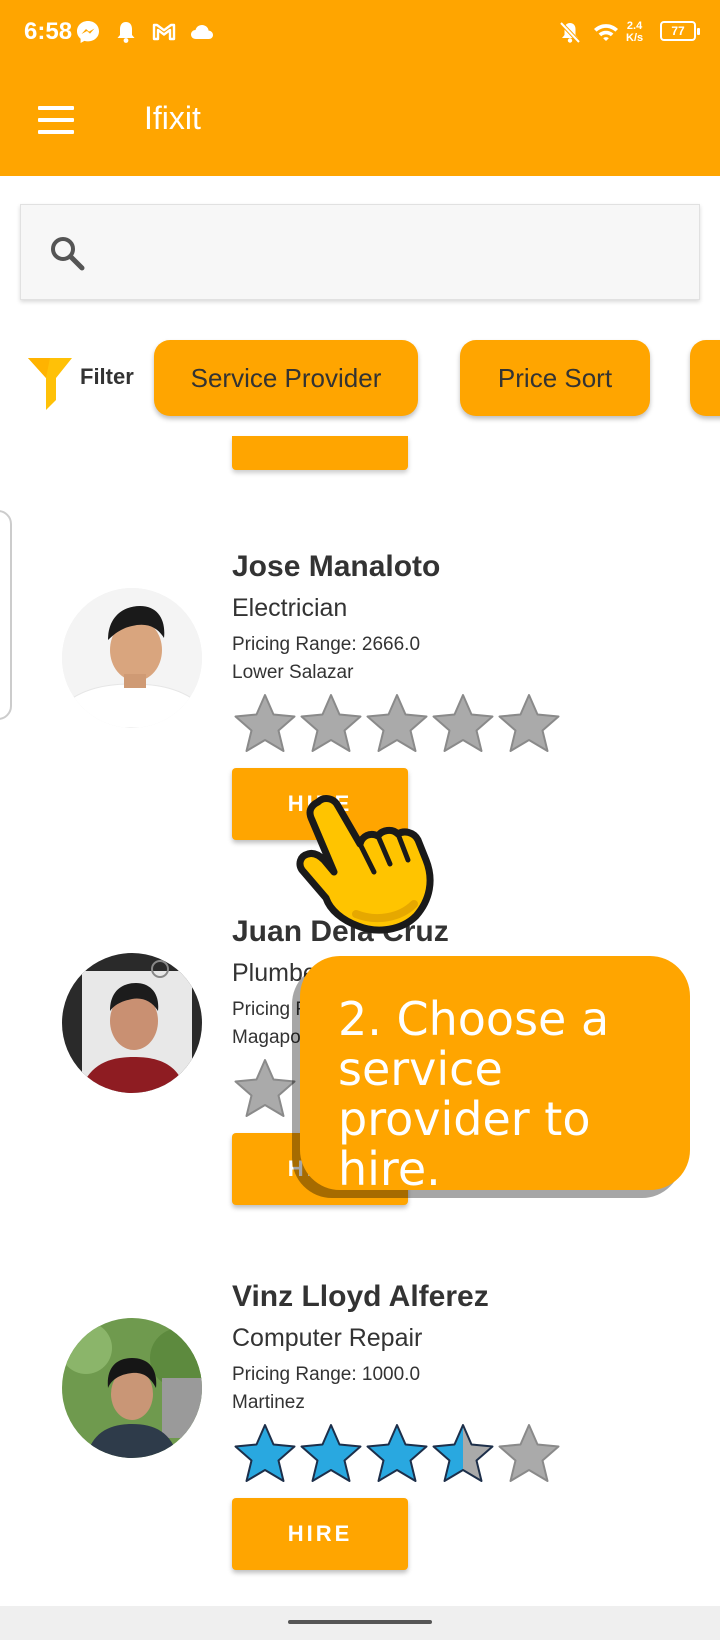 This screenshot has height=1640, width=720. What do you see at coordinates (360, 252) in the screenshot?
I see `search-input` at bounding box center [360, 252].